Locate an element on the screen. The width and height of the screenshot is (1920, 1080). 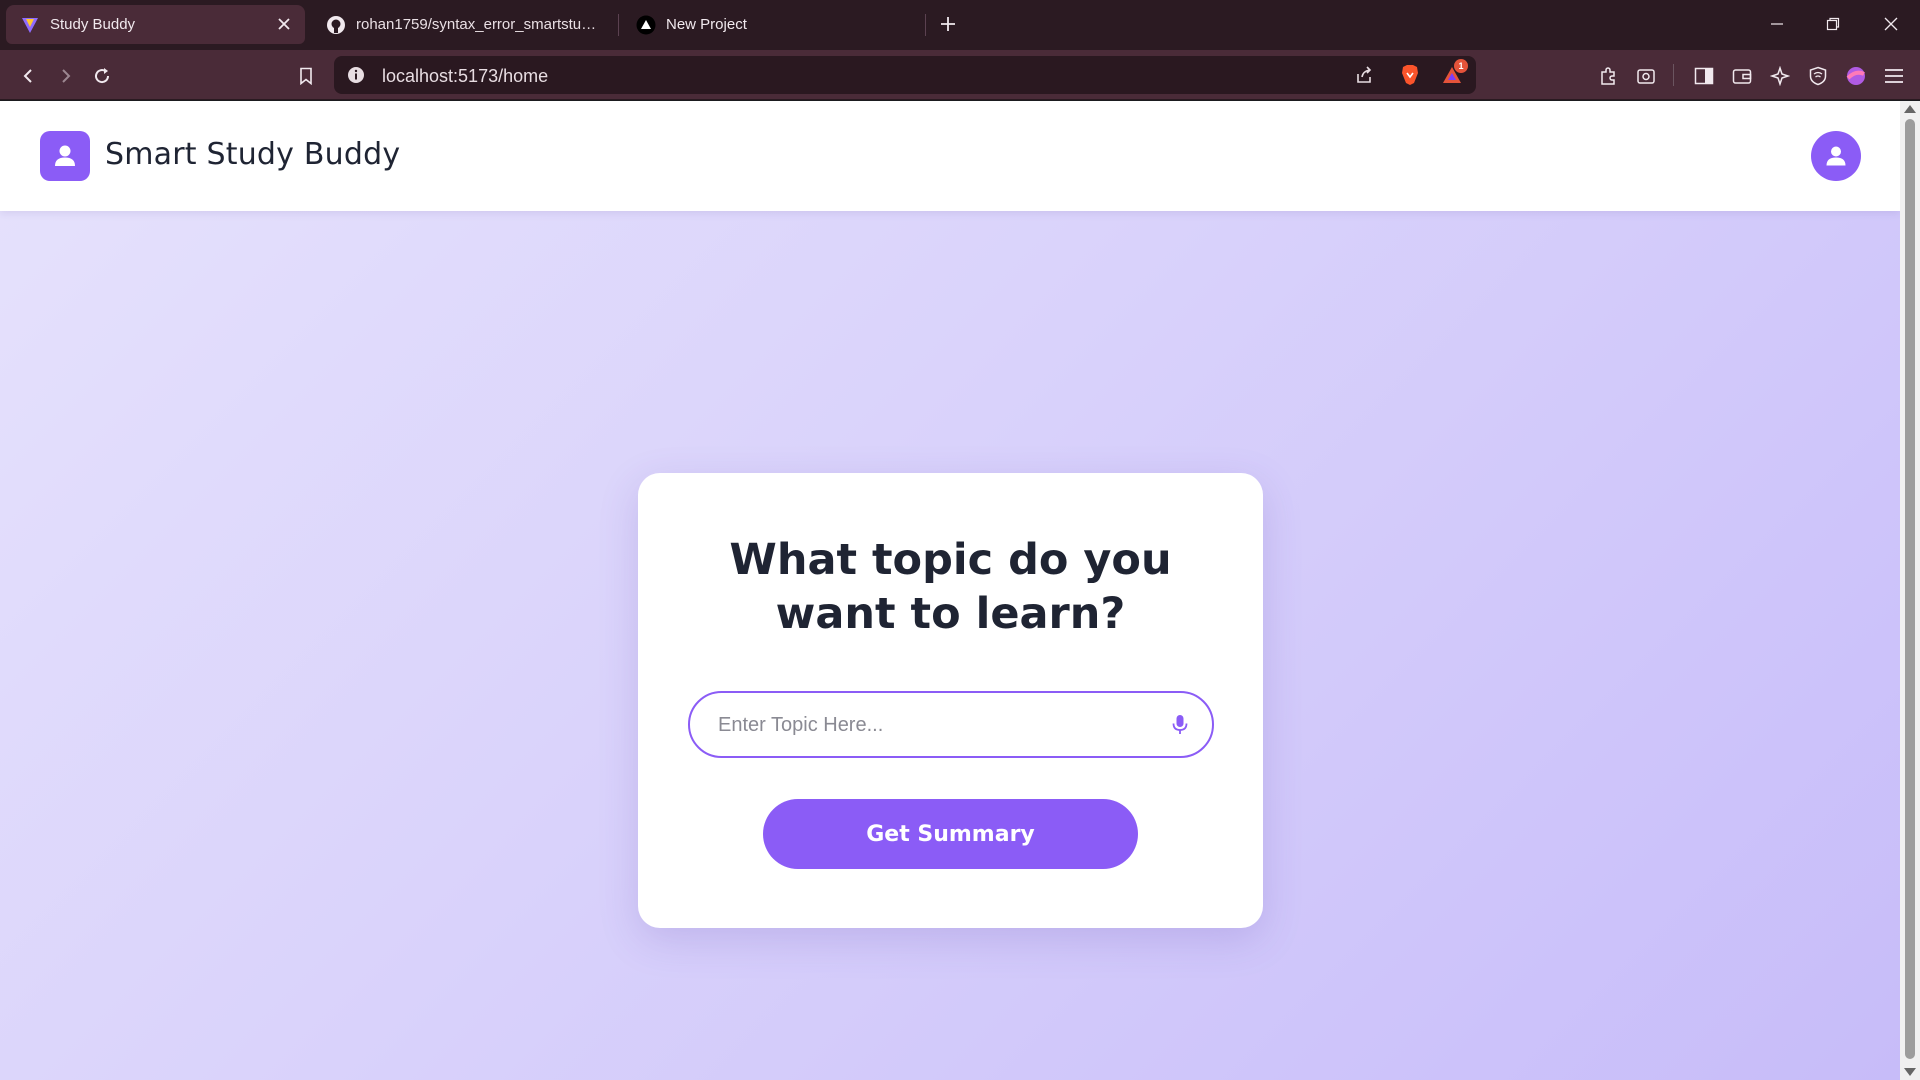
address-bar: localhost:5173/home 1 is located at coordinates (905, 75).